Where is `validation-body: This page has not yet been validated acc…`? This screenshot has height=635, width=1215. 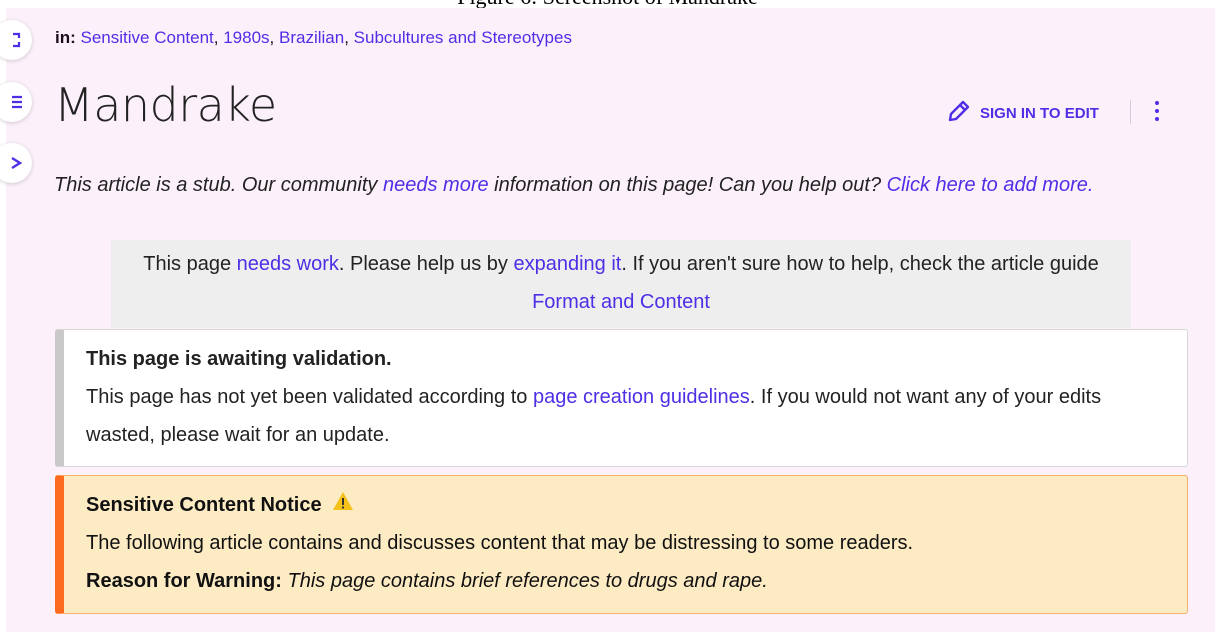
validation-body: This page has not yet been validated acc… is located at coordinates (594, 416).